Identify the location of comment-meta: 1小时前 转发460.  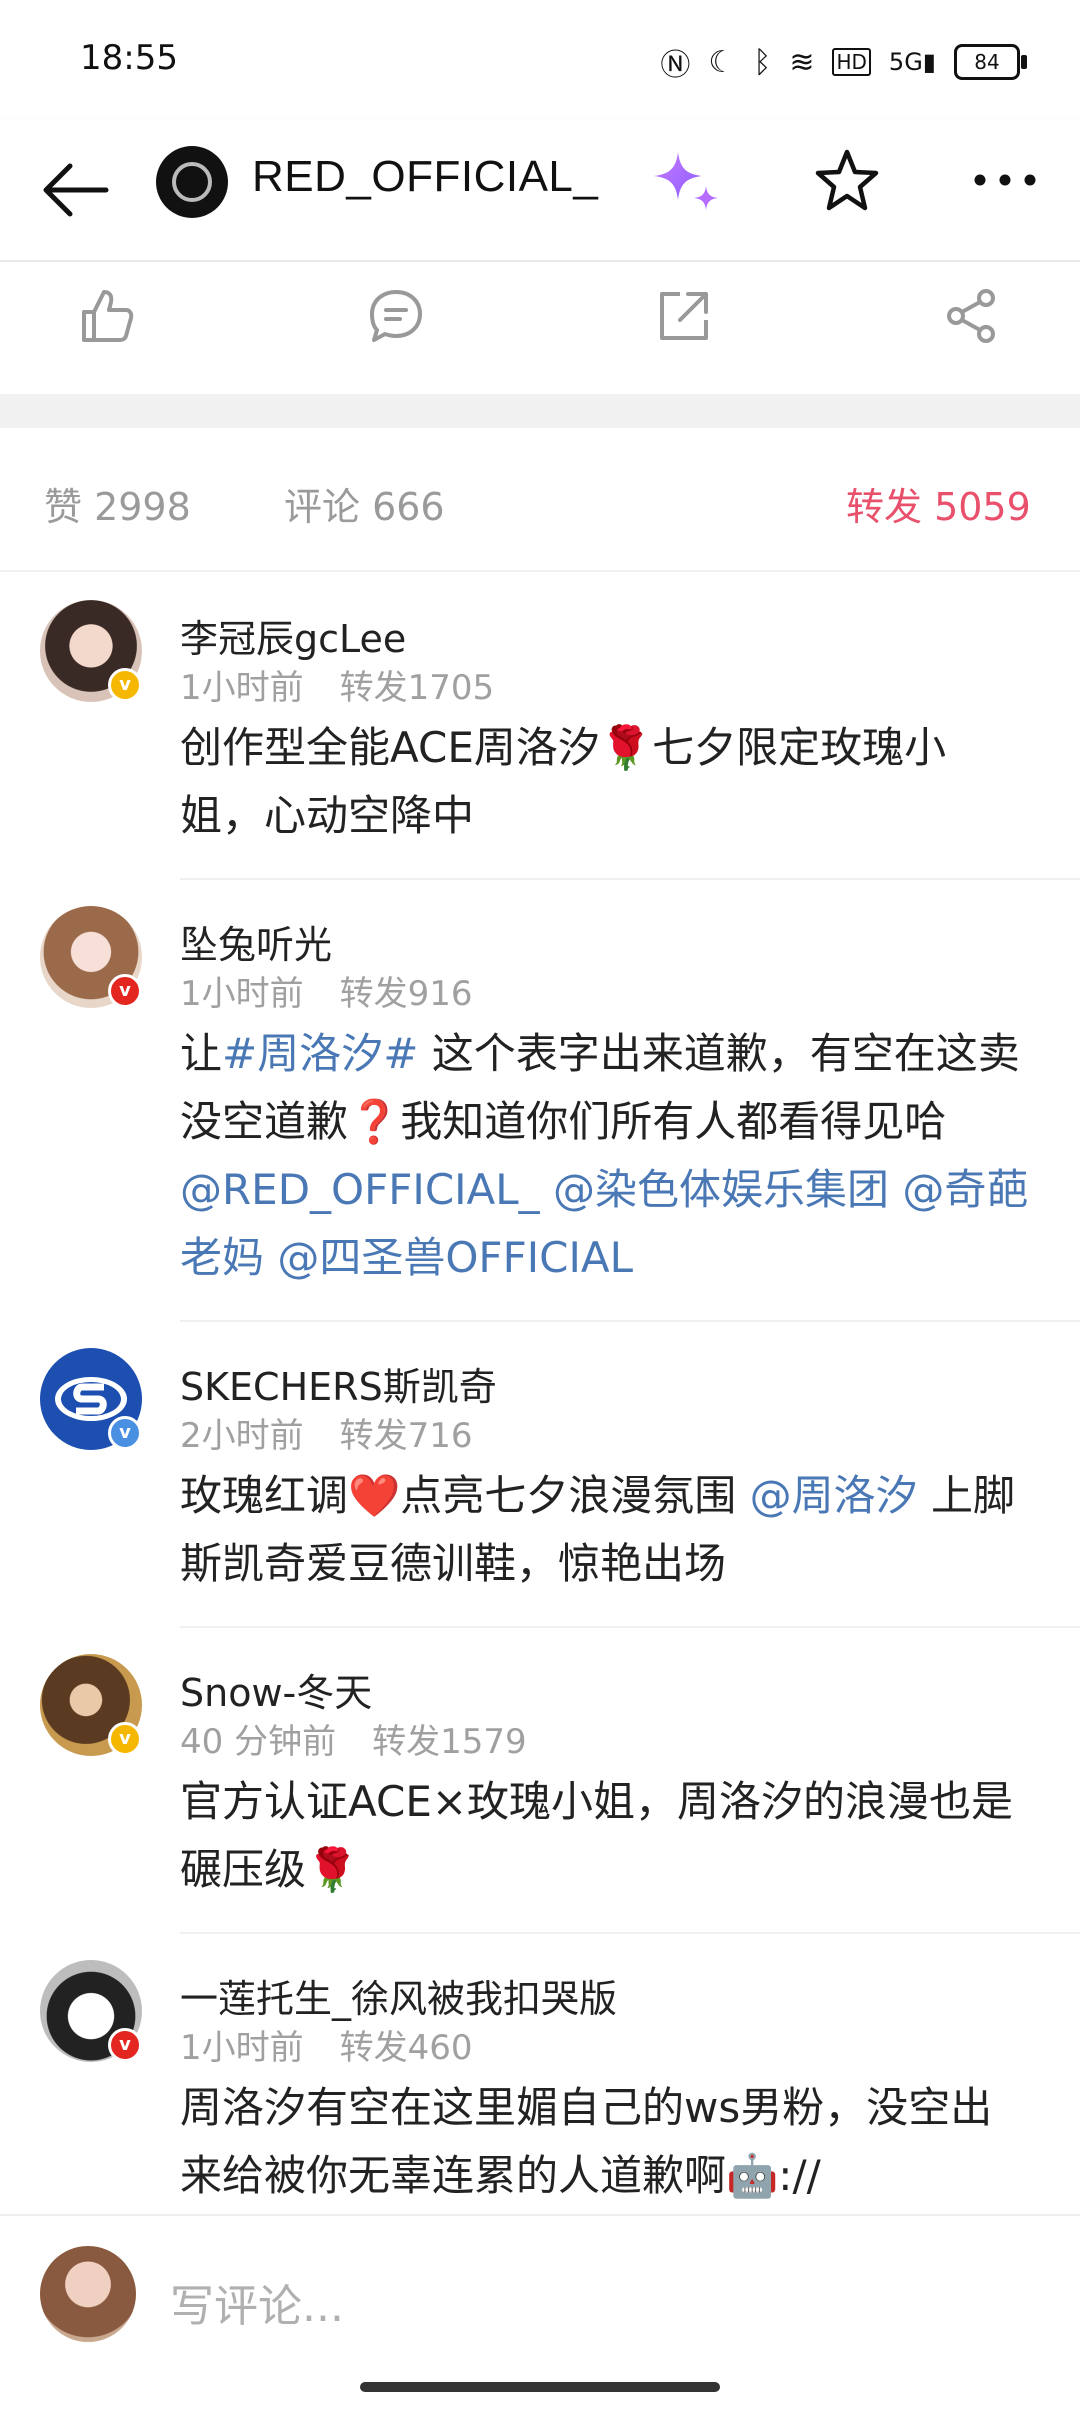
(344, 2044).